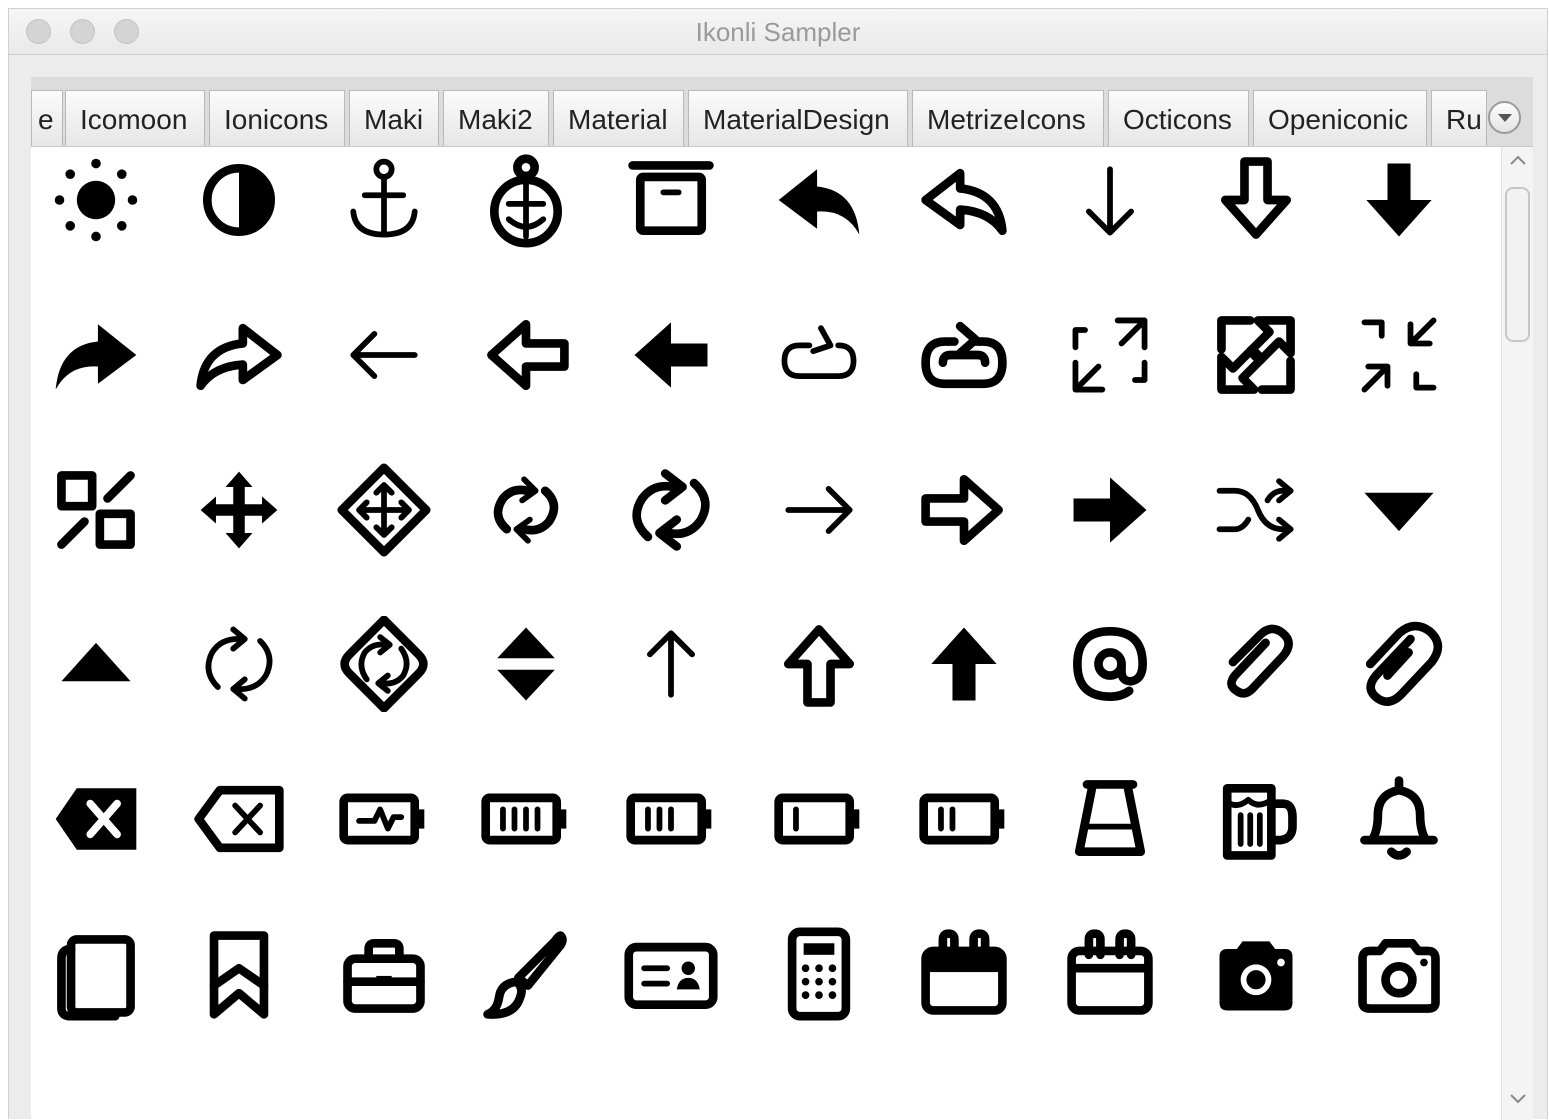 This screenshot has width=1549, height=1120. I want to click on tab-openiconic: Openiconic, so click(1340, 118).